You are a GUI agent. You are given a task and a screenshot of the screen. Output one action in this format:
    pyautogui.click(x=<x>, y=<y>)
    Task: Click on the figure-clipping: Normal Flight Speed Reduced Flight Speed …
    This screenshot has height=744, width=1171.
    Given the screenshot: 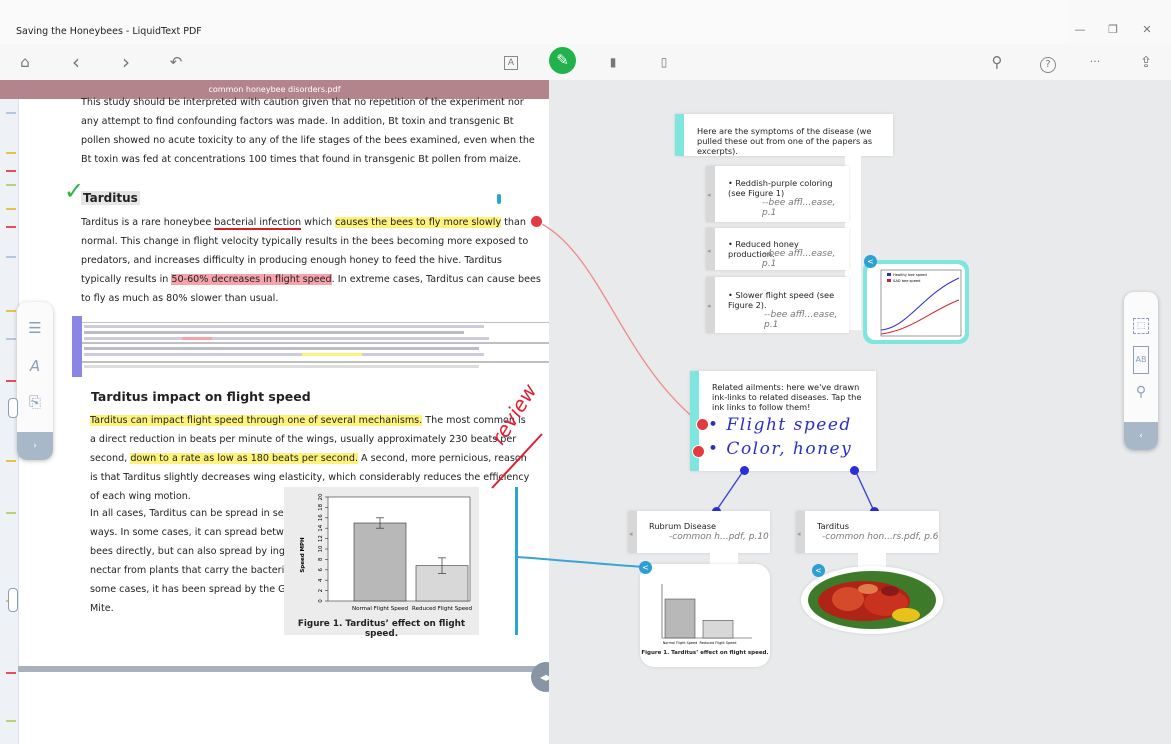 What is the action you would take?
    pyautogui.click(x=705, y=615)
    